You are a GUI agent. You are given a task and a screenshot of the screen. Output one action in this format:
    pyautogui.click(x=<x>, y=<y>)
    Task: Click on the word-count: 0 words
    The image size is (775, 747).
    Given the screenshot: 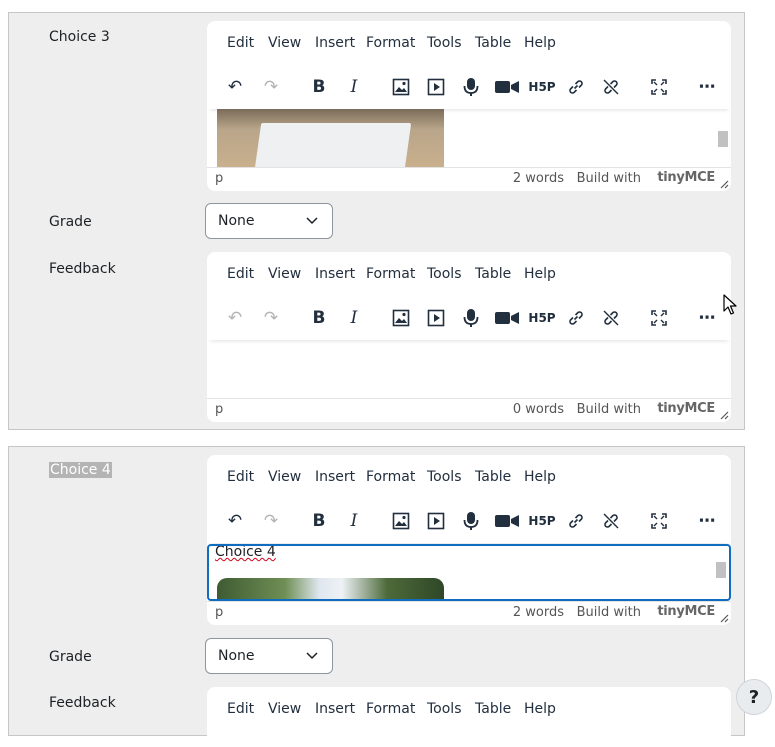 What is the action you would take?
    pyautogui.click(x=538, y=409)
    